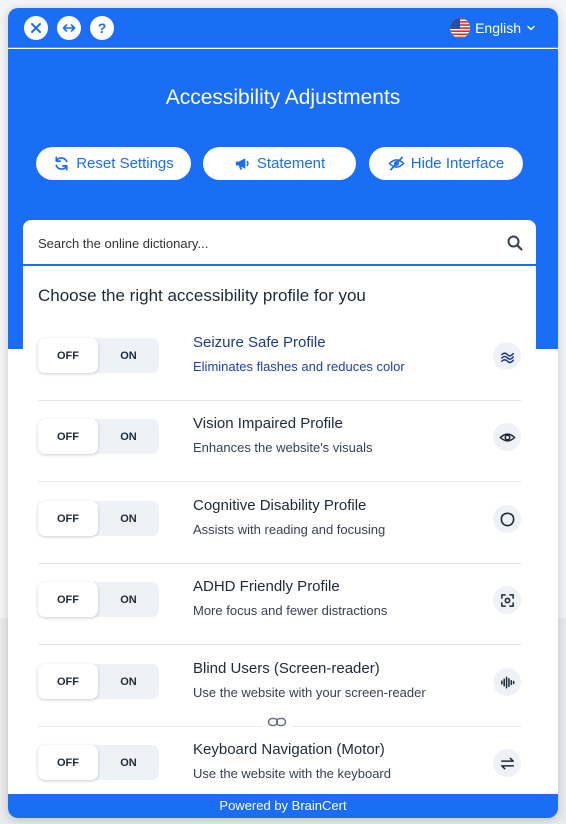 The width and height of the screenshot is (566, 824). Describe the element at coordinates (268, 423) in the screenshot. I see `profile-title: Vision Impaired Profile` at that location.